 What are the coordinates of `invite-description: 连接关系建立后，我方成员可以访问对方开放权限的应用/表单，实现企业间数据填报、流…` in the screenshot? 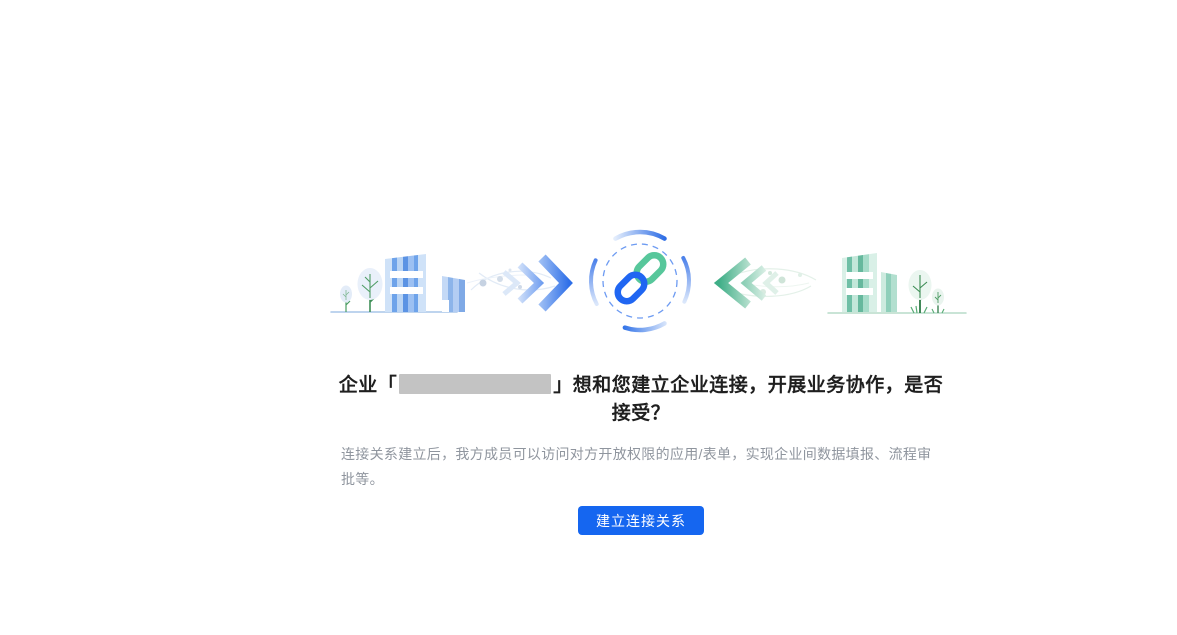 It's located at (636, 466).